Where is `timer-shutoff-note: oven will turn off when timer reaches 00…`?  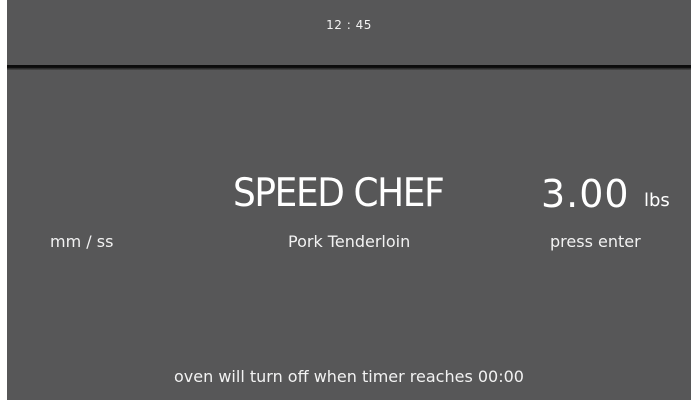 timer-shutoff-note: oven will turn off when timer reaches 00… is located at coordinates (349, 376).